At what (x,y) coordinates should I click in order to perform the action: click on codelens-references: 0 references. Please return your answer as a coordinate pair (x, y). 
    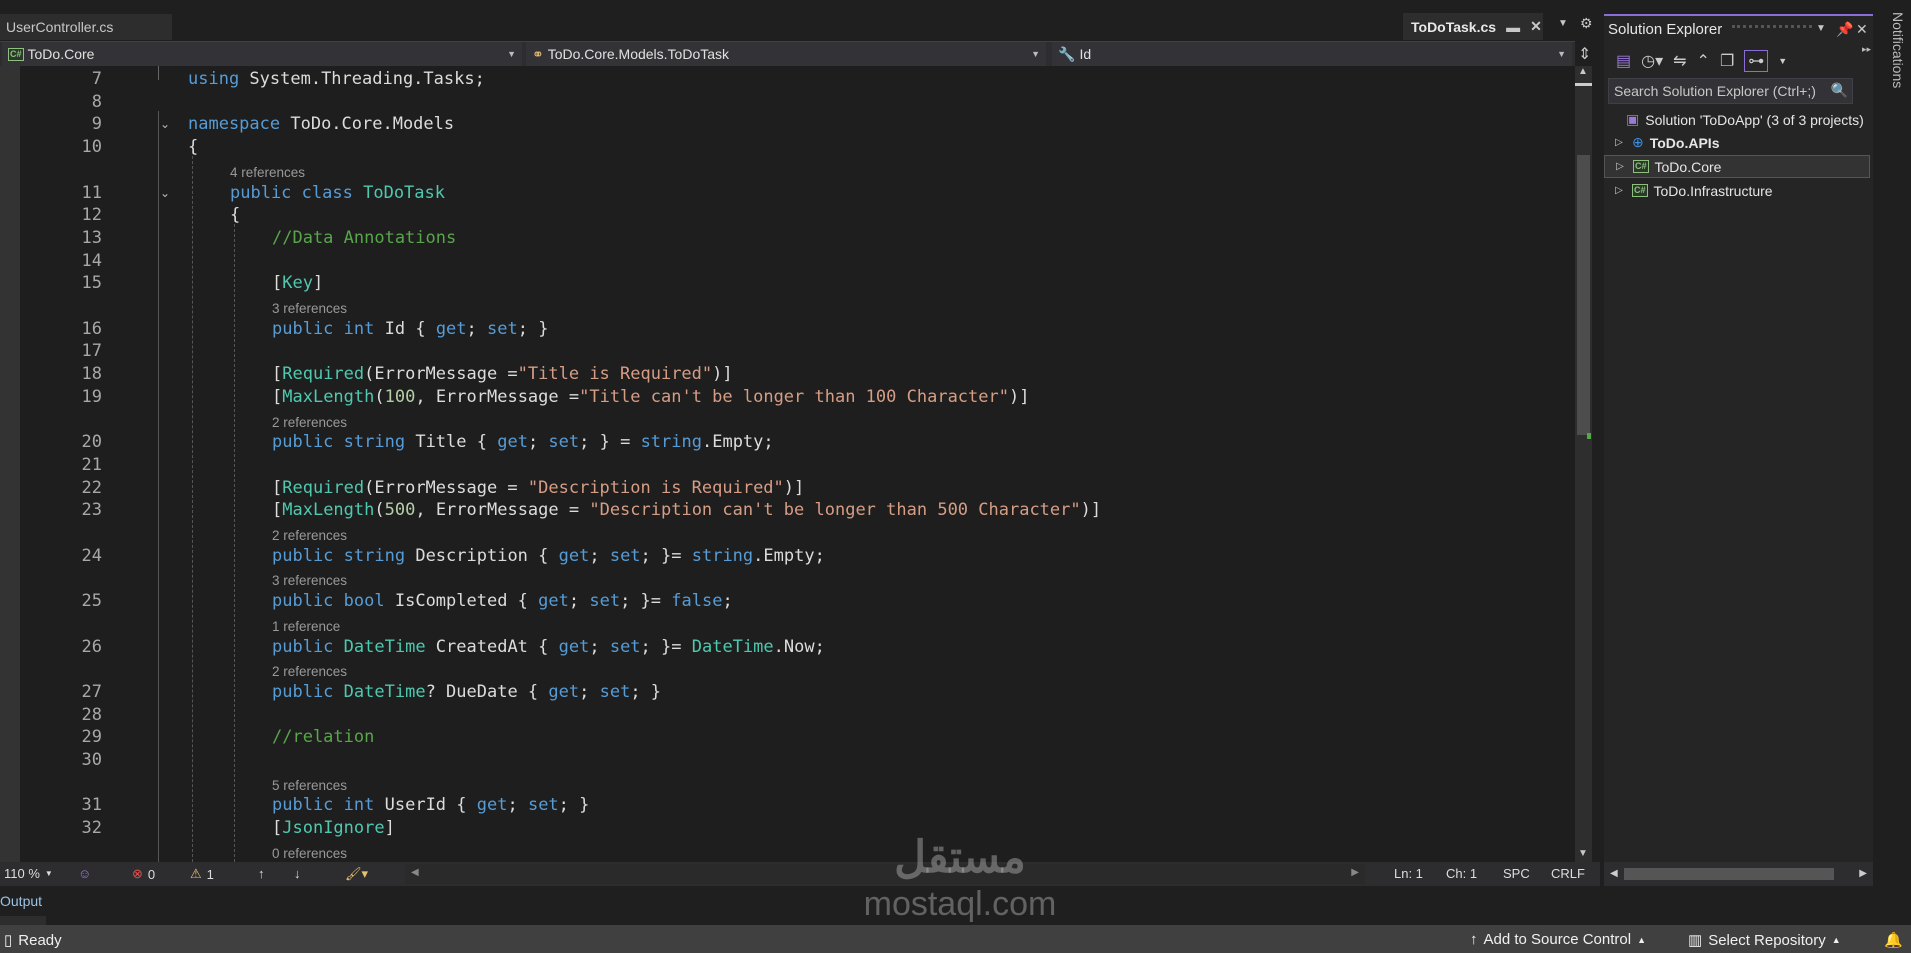
    Looking at the image, I should click on (309, 852).